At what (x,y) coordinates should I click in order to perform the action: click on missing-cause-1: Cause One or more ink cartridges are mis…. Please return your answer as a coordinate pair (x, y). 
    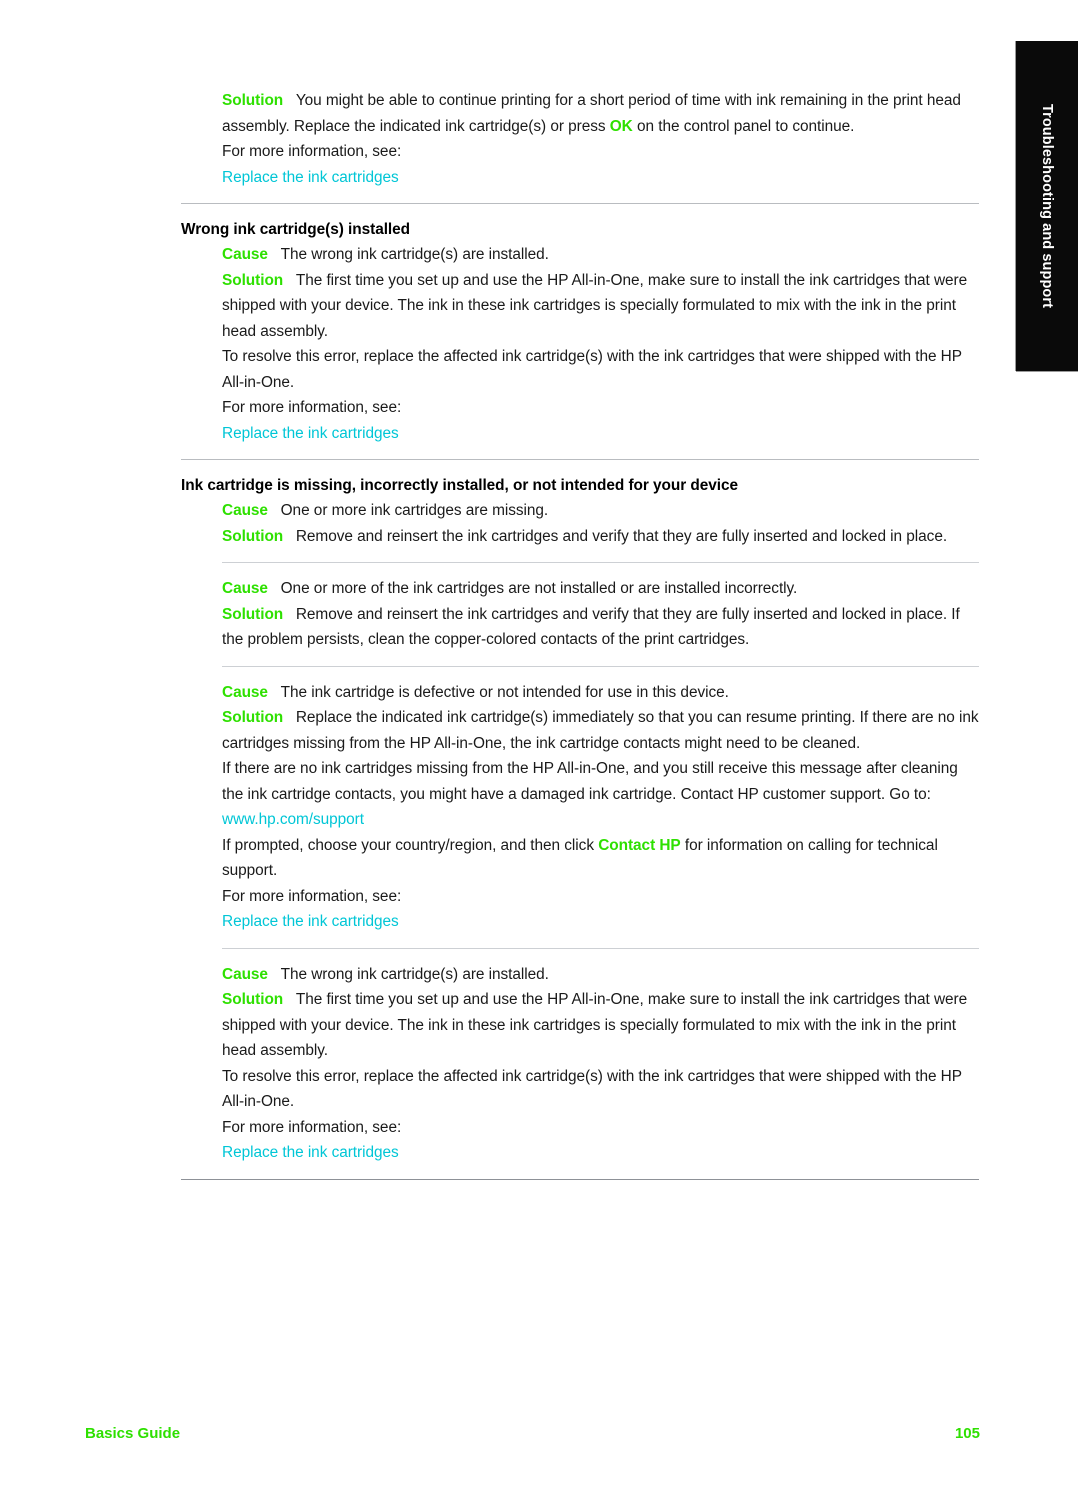
    Looking at the image, I should click on (600, 511).